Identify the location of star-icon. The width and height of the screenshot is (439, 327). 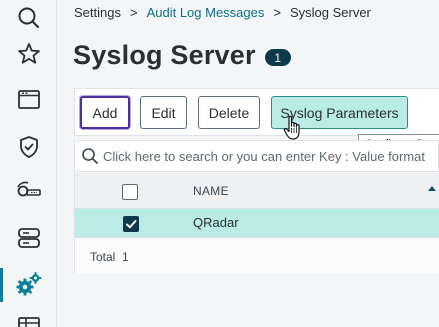
(28, 53).